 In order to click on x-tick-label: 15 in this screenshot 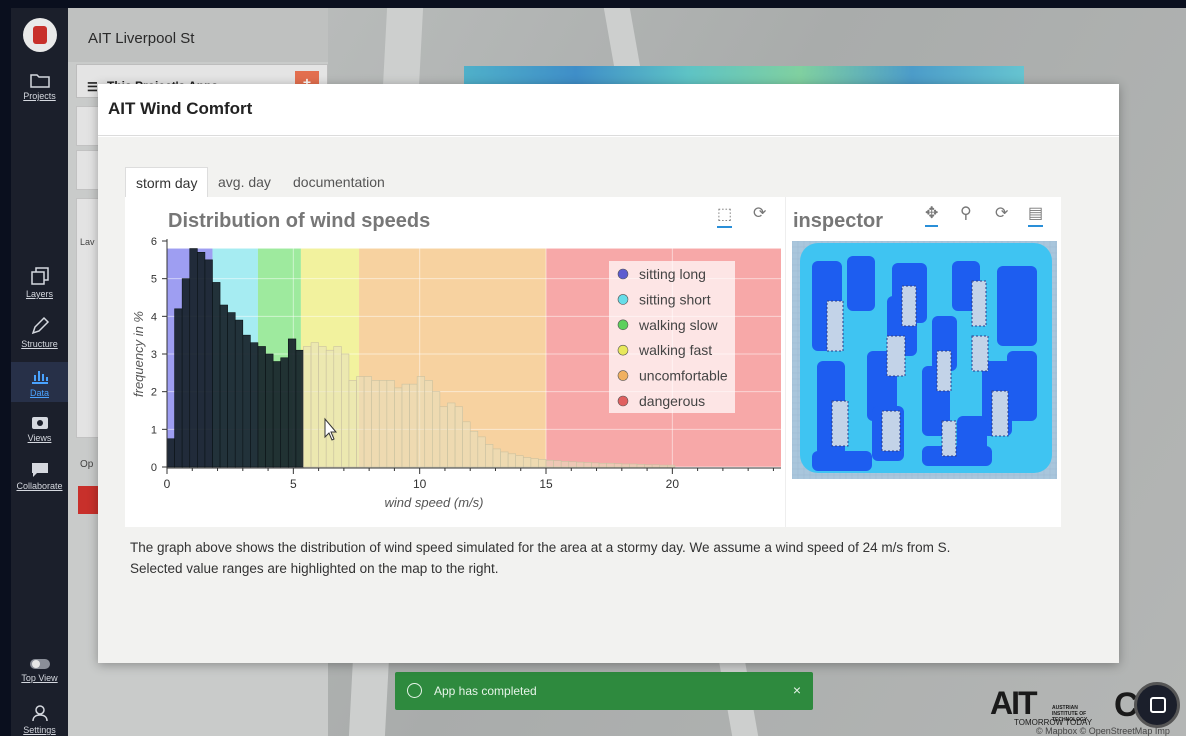, I will do `click(546, 484)`.